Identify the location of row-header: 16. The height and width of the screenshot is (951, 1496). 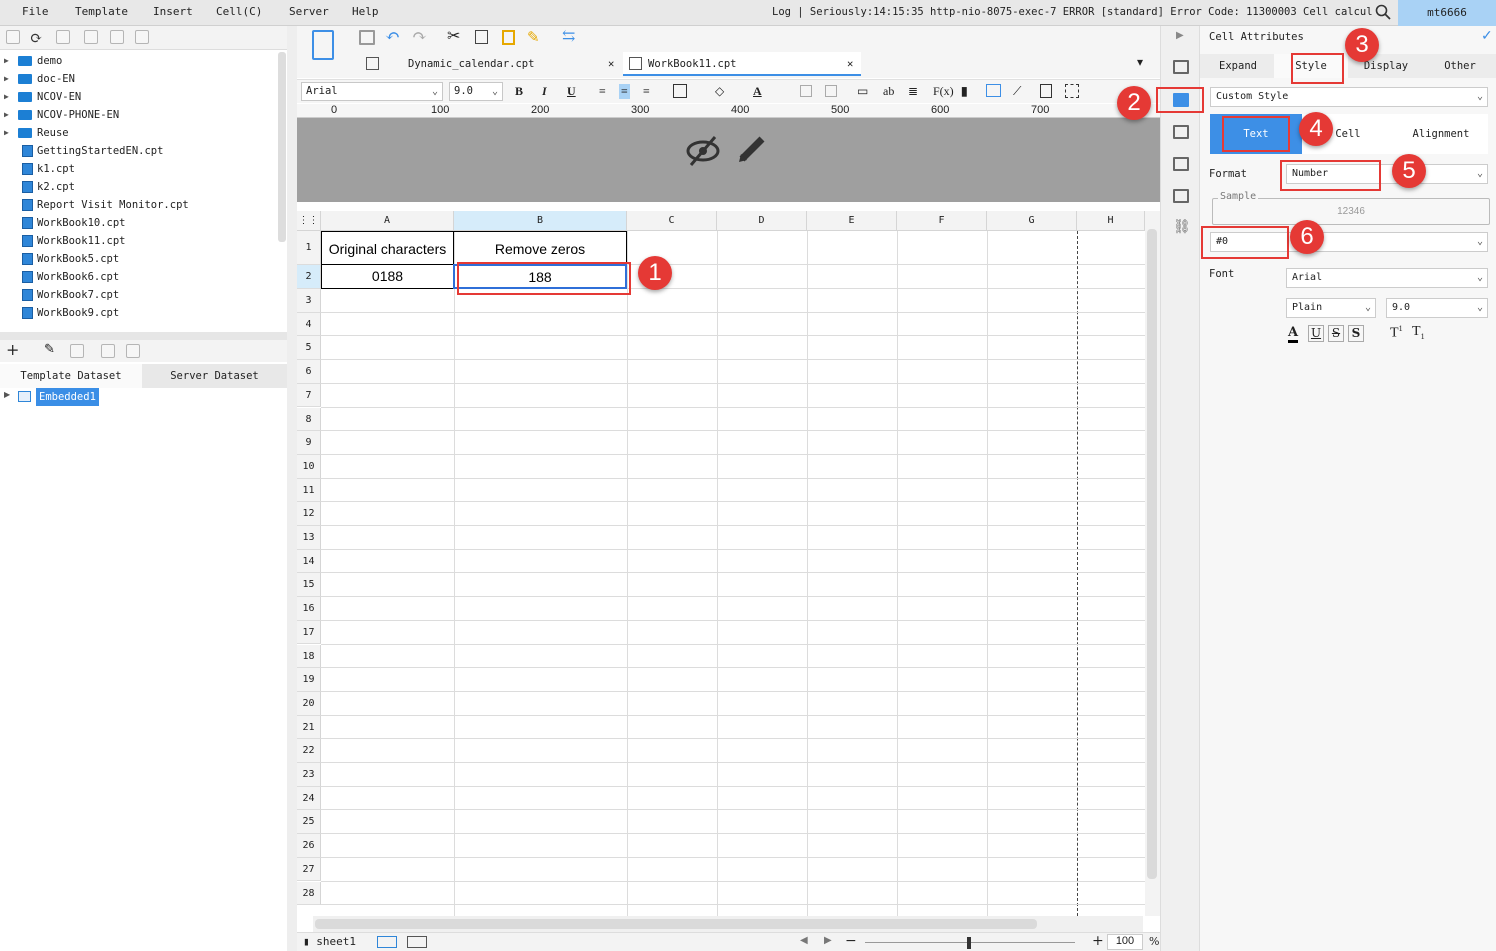
(309, 609).